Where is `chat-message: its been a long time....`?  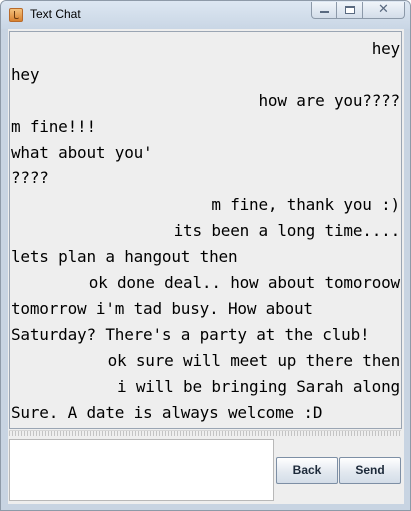
chat-message: its been a long time.... is located at coordinates (287, 230).